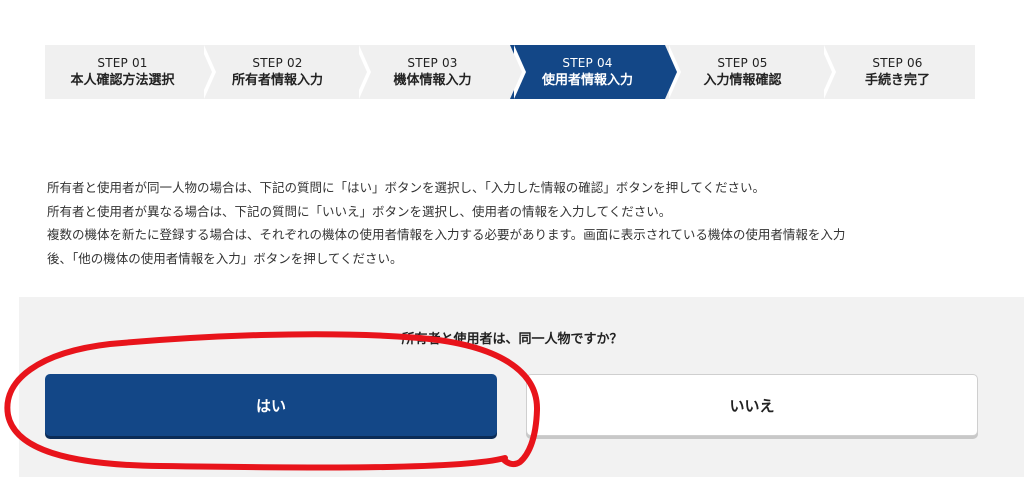 This screenshot has width=1024, height=477. I want to click on step-label: 本人確認方法選択, so click(122, 80).